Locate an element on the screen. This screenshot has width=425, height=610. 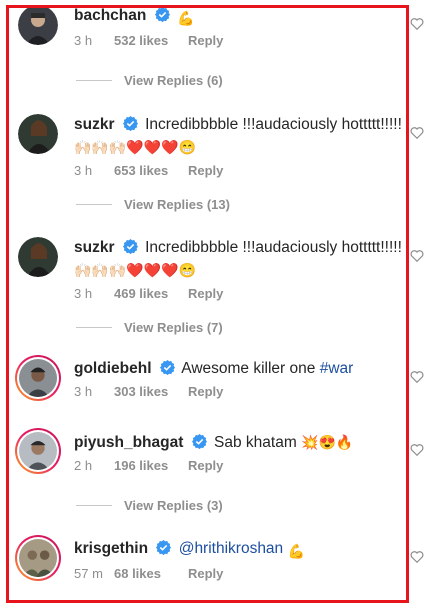
comment-likes: 303 likes is located at coordinates (151, 391).